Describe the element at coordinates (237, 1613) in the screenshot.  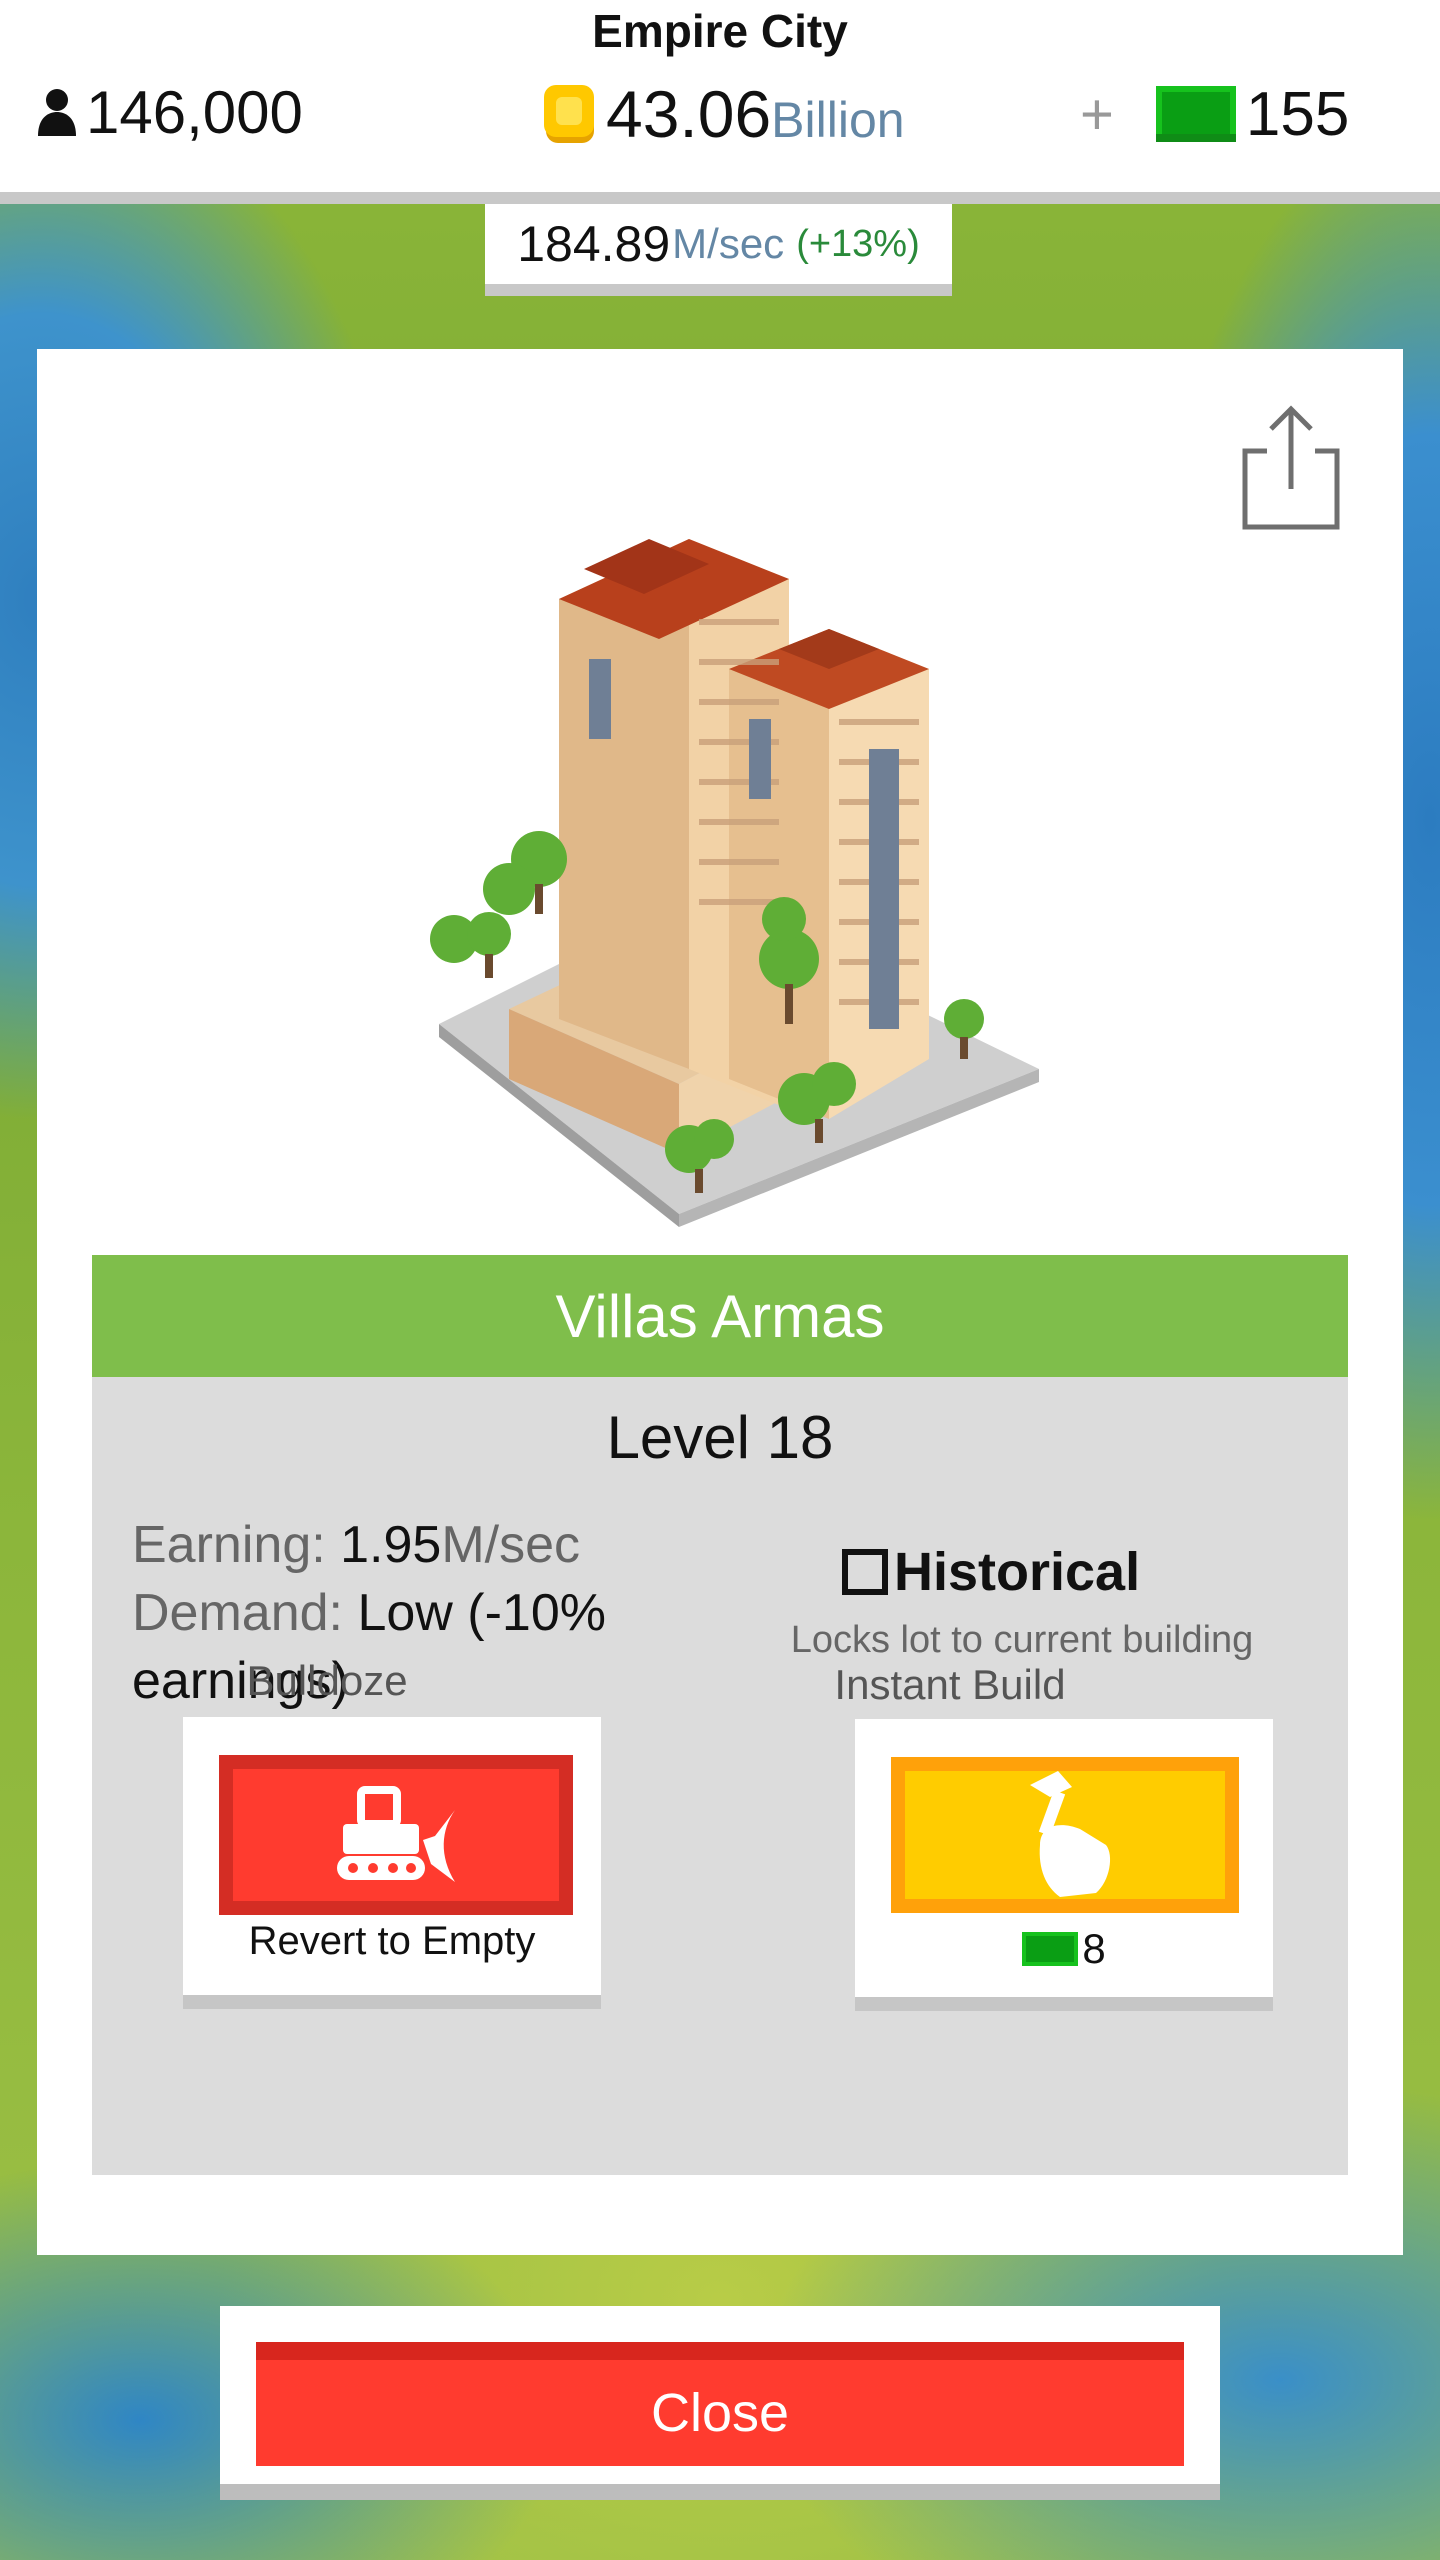
I see `demand-label: Demand:` at that location.